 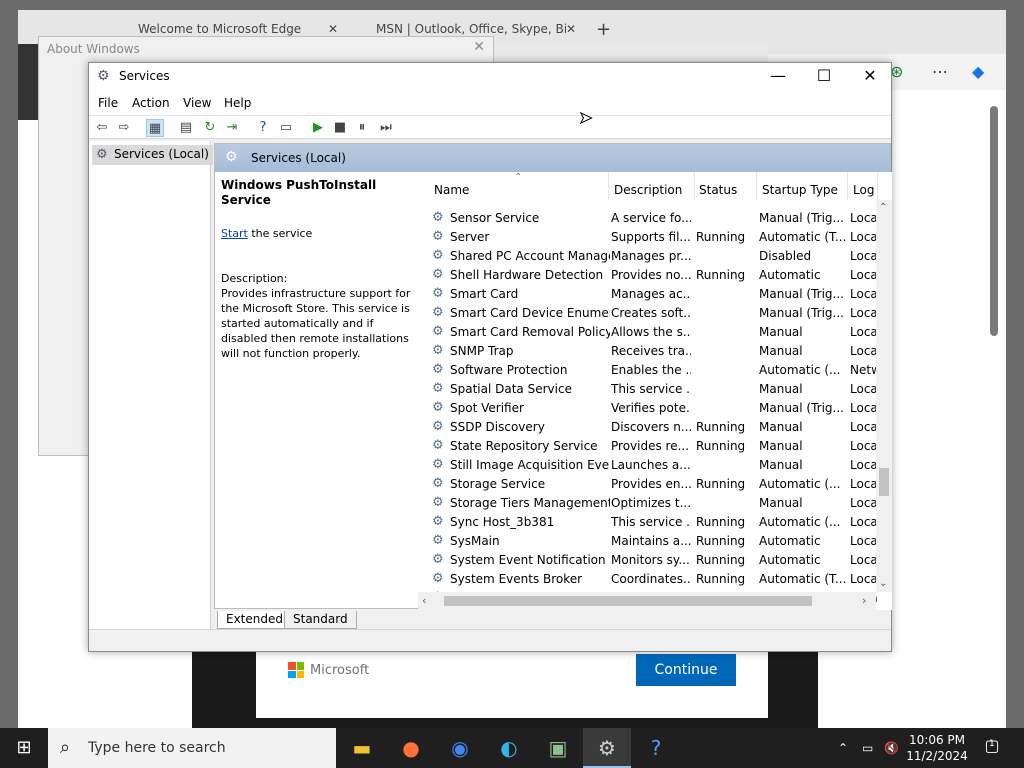 I want to click on volume-muted-icon: 🔇, so click(x=891, y=748).